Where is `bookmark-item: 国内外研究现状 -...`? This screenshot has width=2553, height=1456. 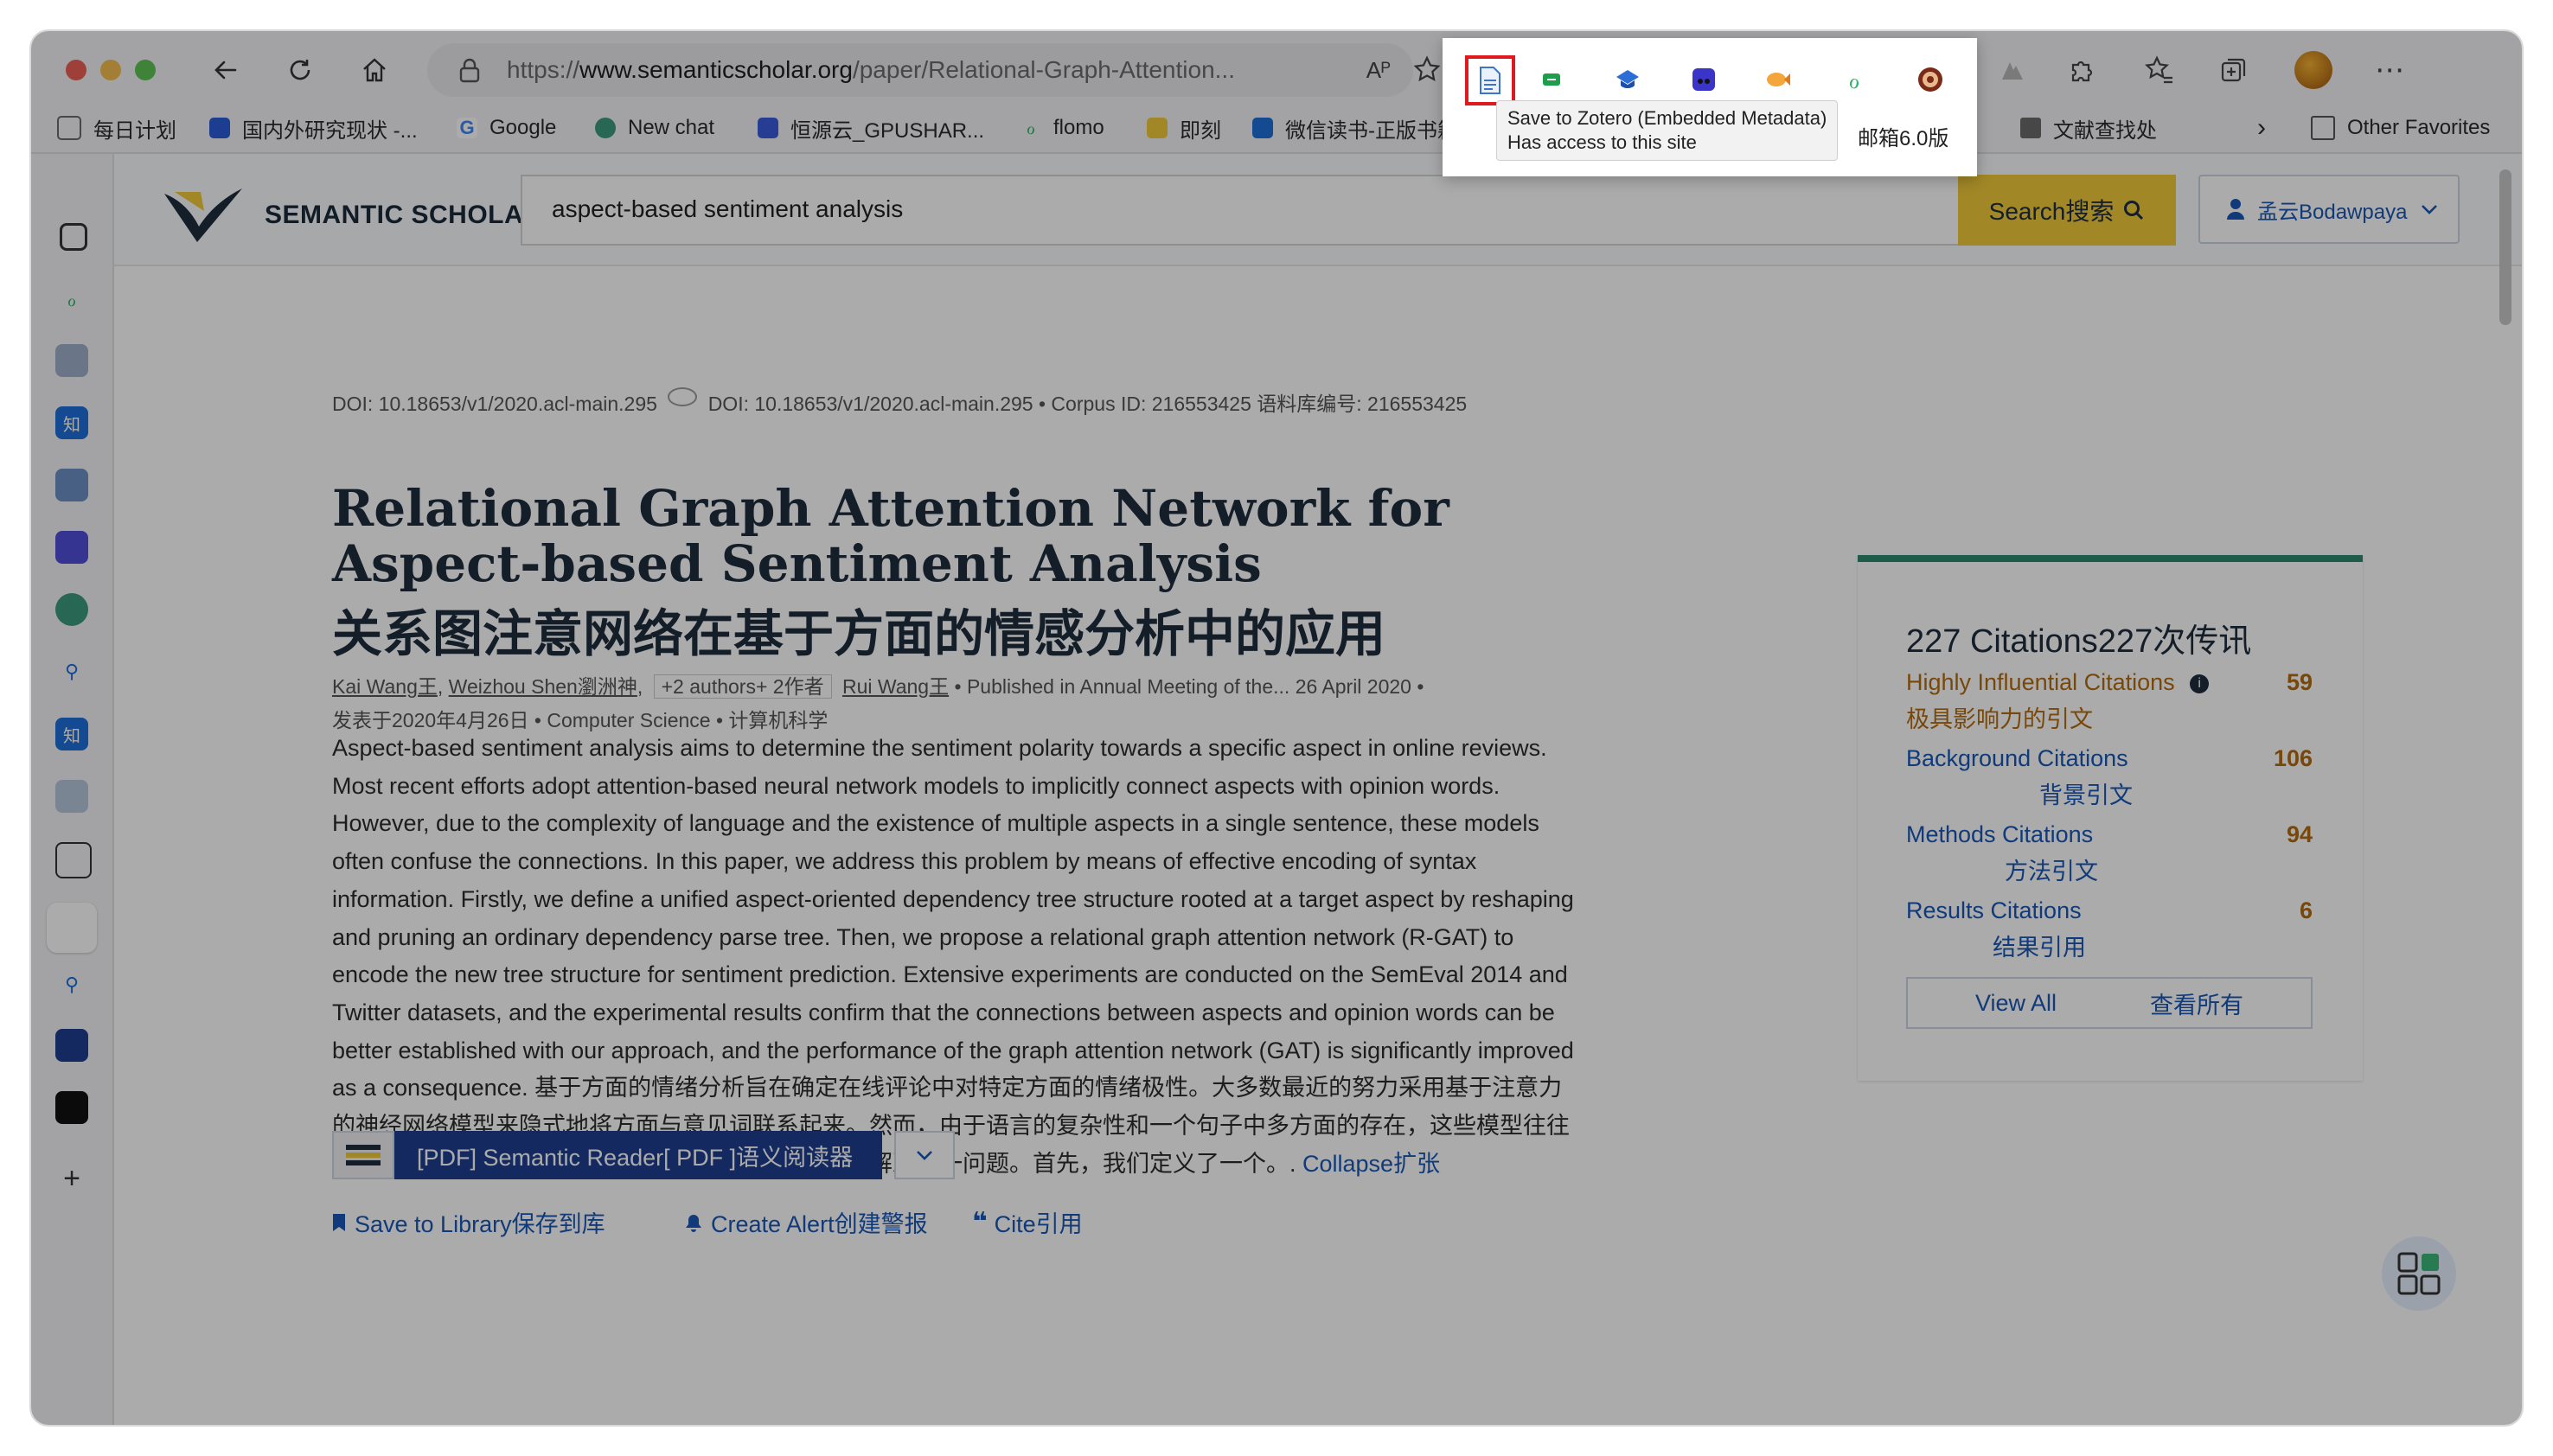 bookmark-item: 国内外研究现状 -... is located at coordinates (314, 128).